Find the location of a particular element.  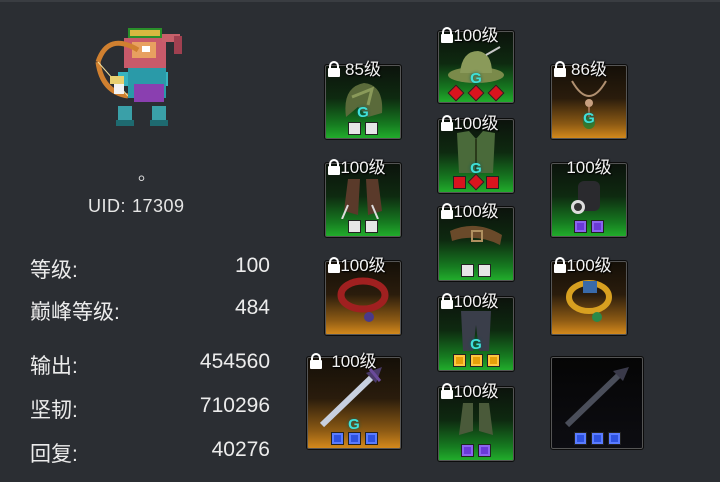

player-uid: UID: 17309 is located at coordinates (136, 206).